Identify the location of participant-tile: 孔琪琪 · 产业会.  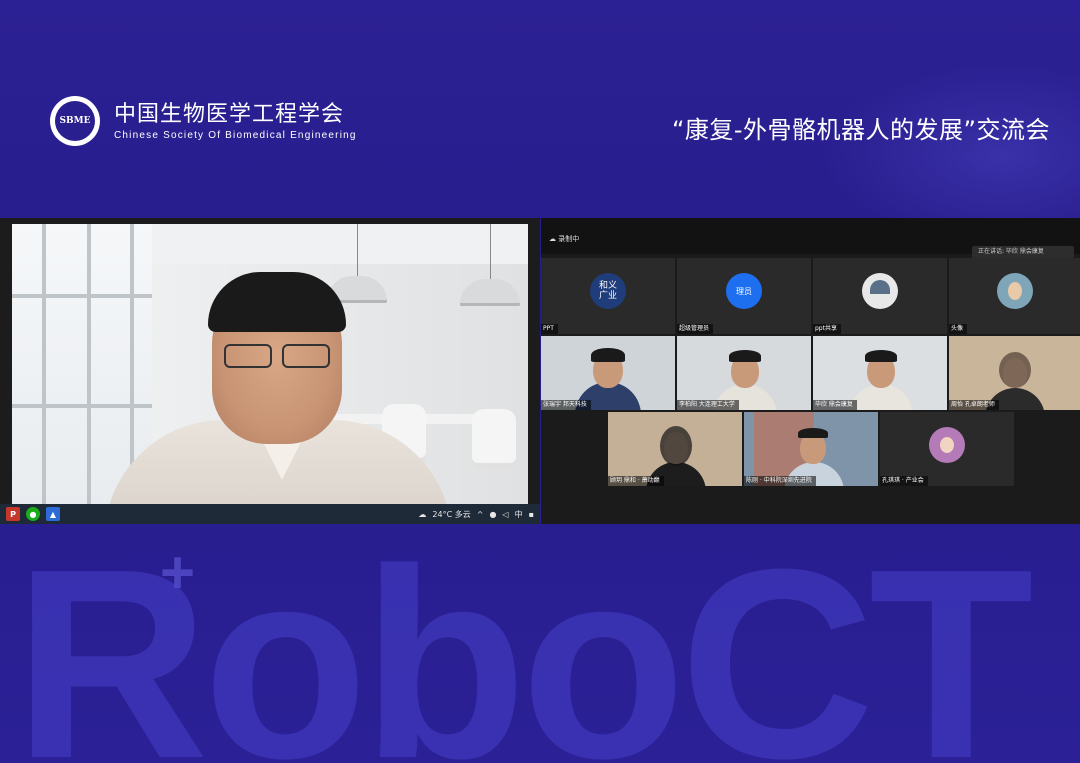
(947, 449).